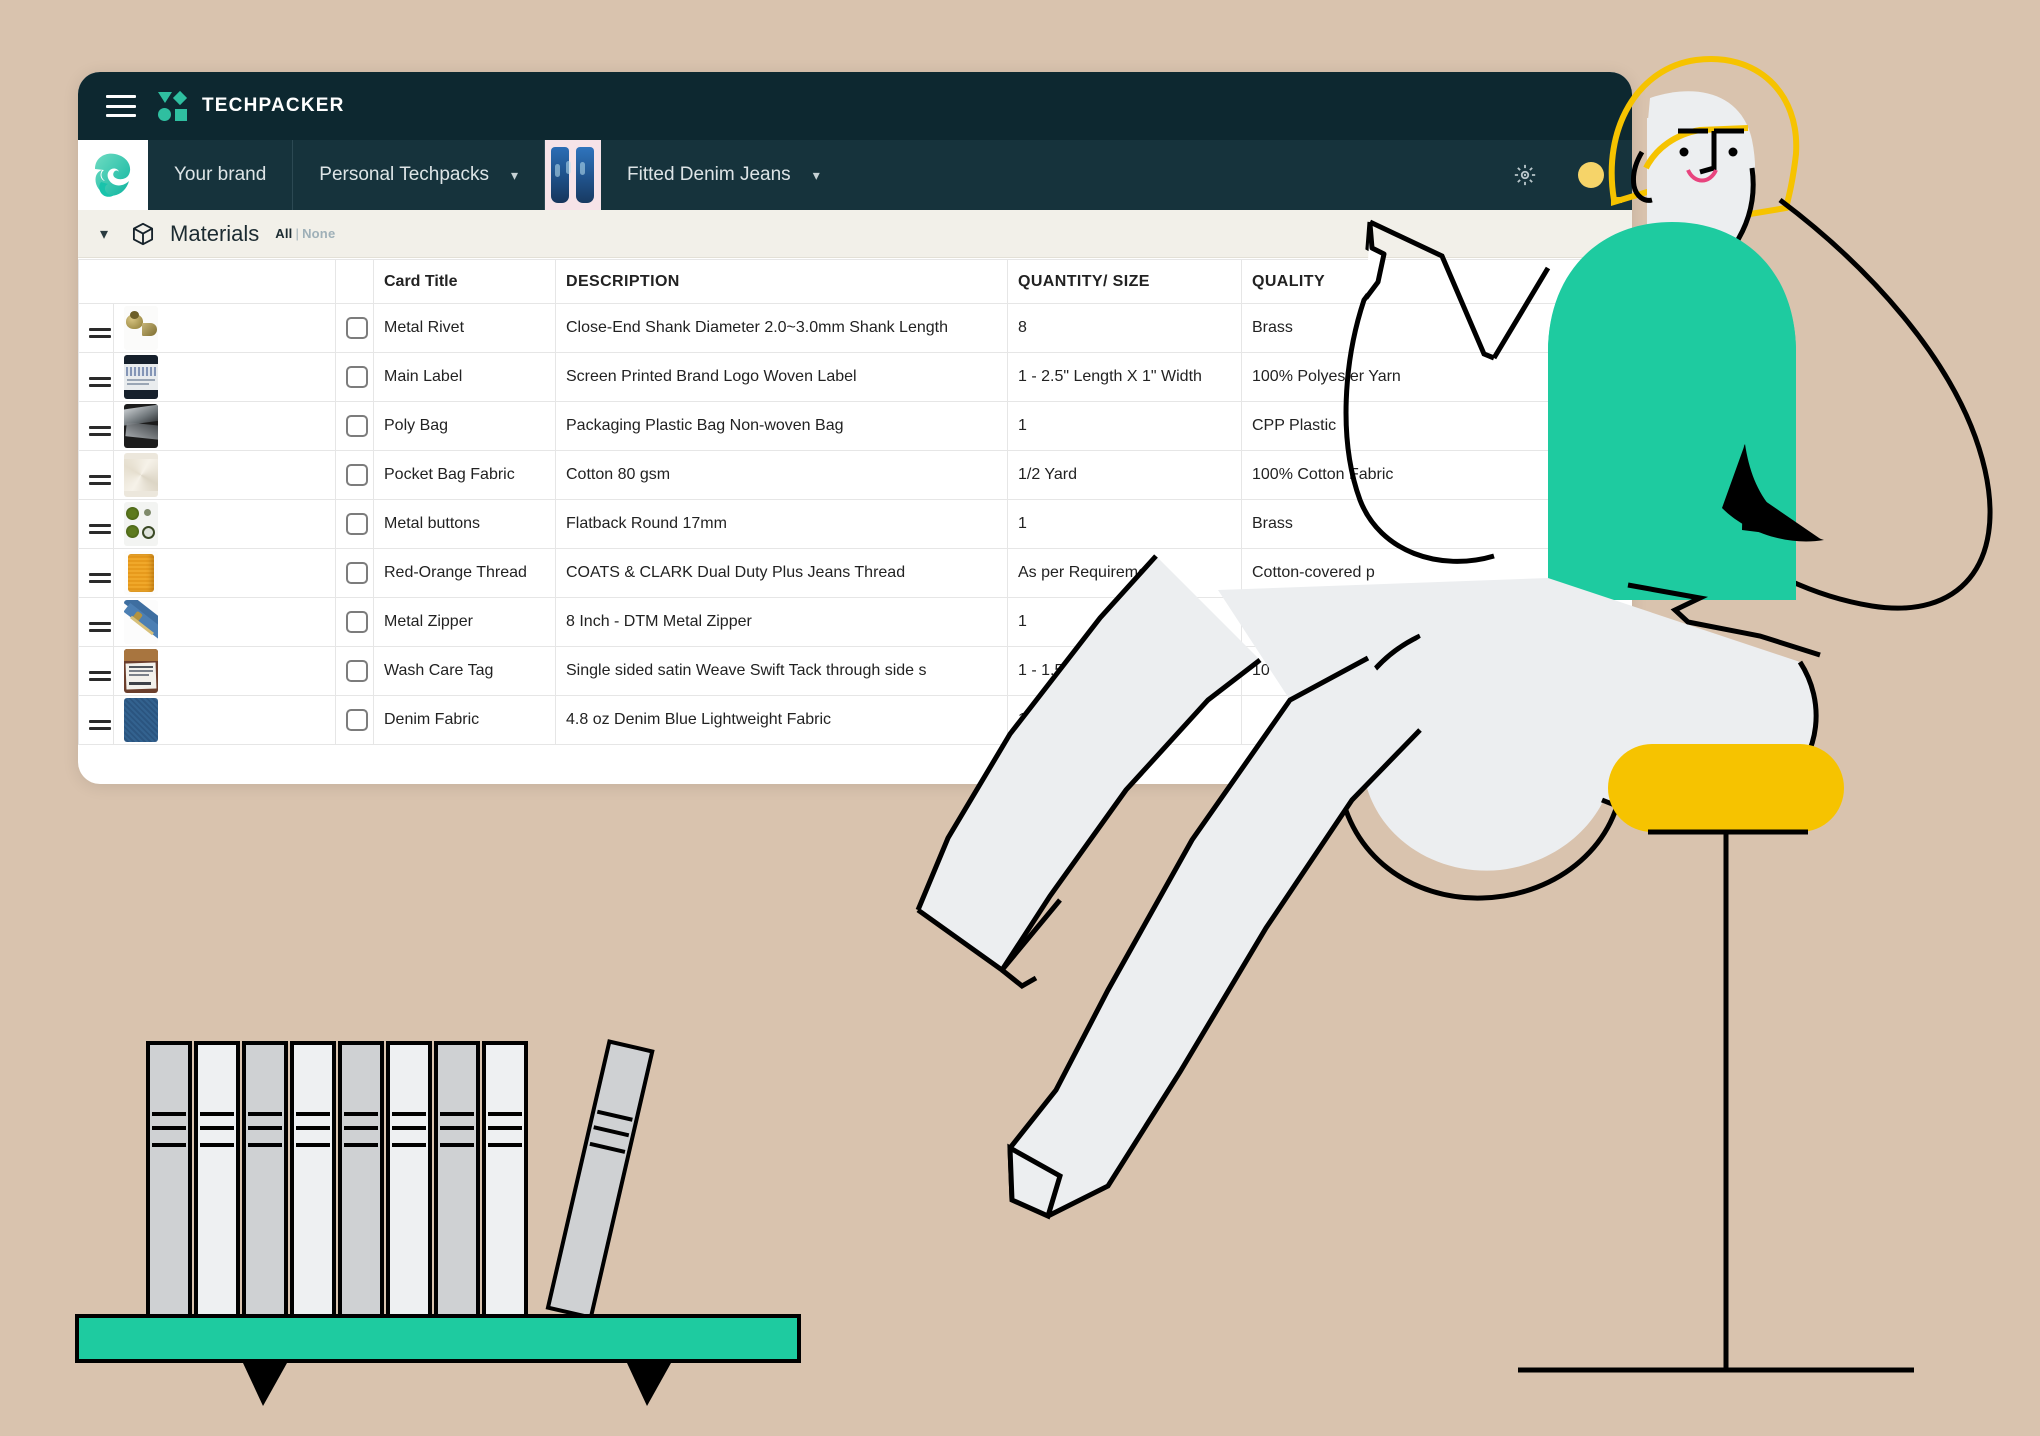 The width and height of the screenshot is (2040, 1436). What do you see at coordinates (464, 281) in the screenshot?
I see `header-card-title: Card Title` at bounding box center [464, 281].